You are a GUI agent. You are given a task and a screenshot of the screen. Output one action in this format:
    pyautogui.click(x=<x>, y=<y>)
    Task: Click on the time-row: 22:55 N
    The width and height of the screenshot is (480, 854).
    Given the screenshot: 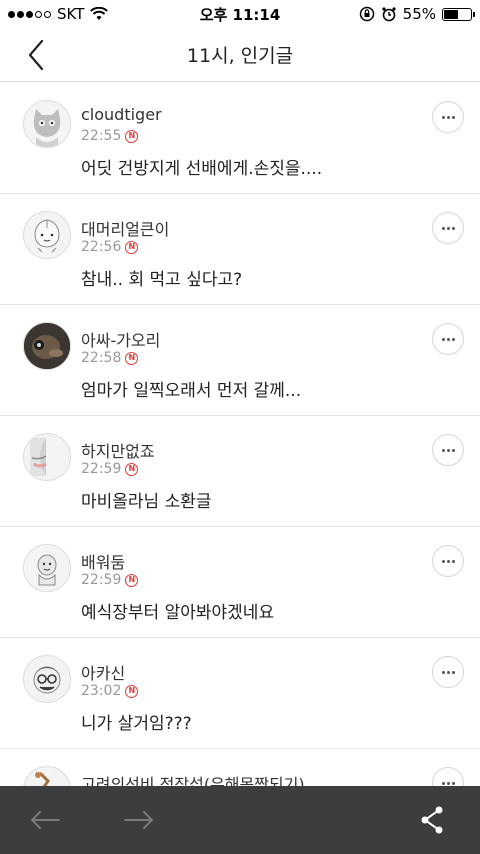 What is the action you would take?
    pyautogui.click(x=110, y=136)
    